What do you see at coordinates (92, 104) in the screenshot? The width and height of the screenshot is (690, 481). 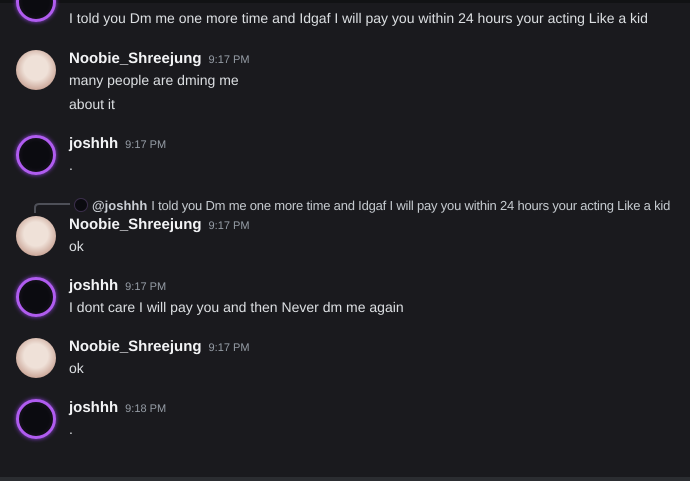 I see `message-text: about it` at bounding box center [92, 104].